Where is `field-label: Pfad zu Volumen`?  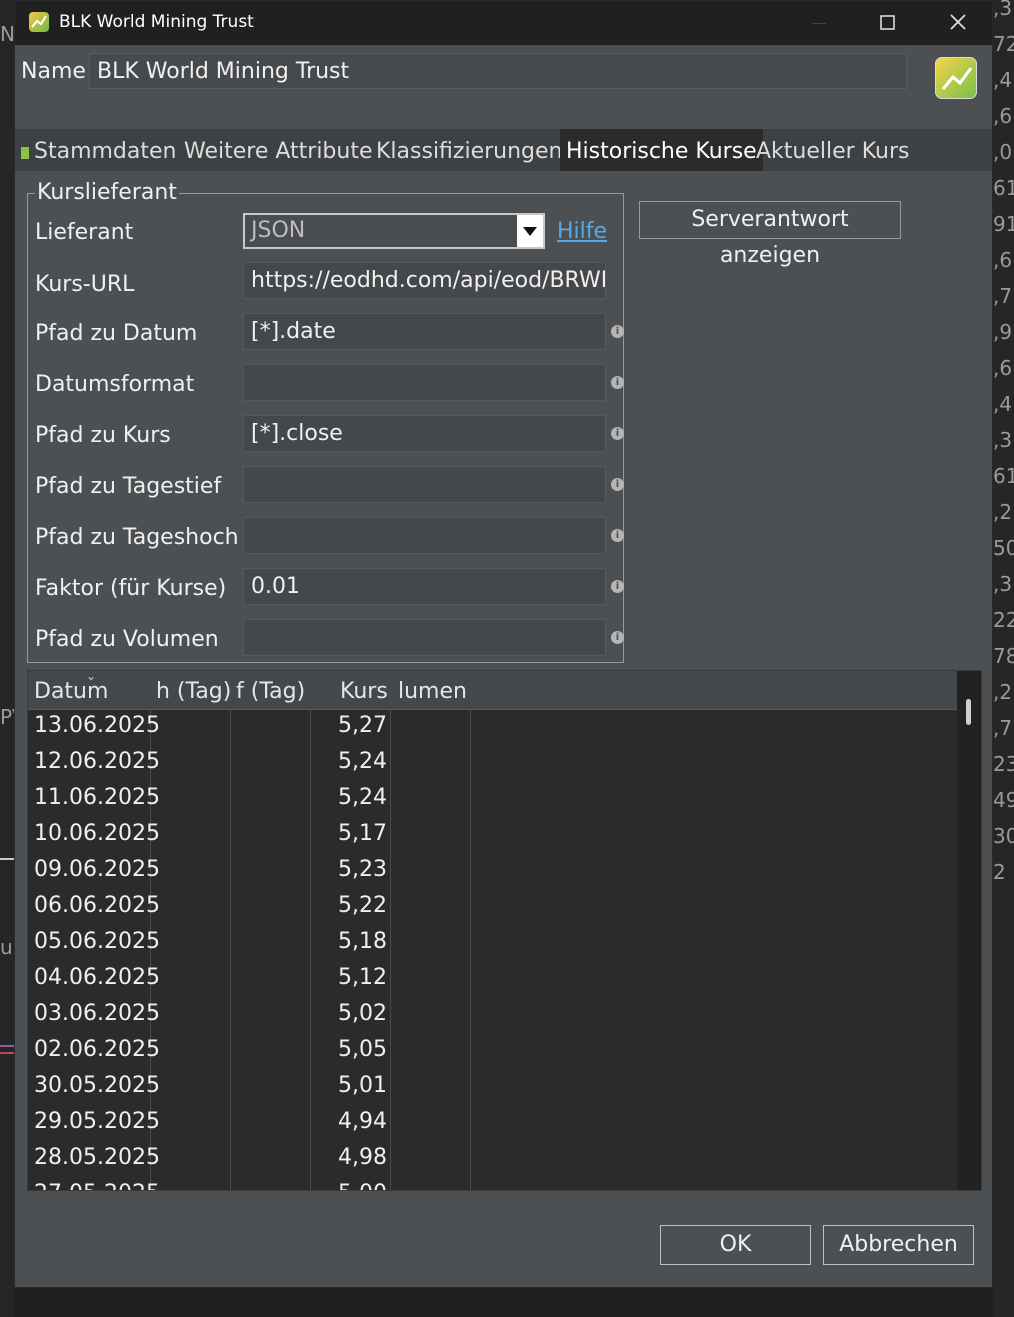 field-label: Pfad zu Volumen is located at coordinates (127, 639).